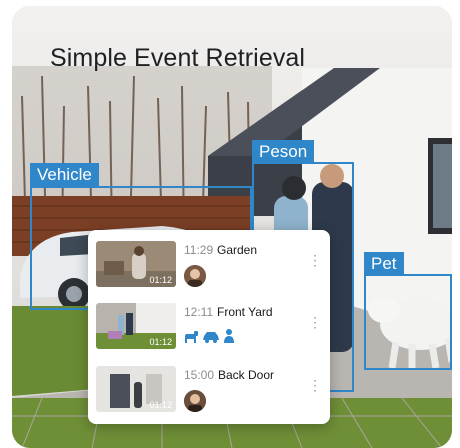 The height and width of the screenshot is (448, 460). Describe the element at coordinates (245, 312) in the screenshot. I see `event-location: Front Yard` at that location.